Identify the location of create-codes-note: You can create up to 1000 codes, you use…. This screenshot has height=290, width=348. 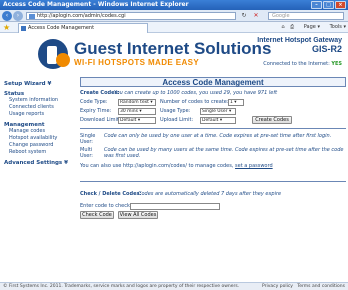
(196, 93).